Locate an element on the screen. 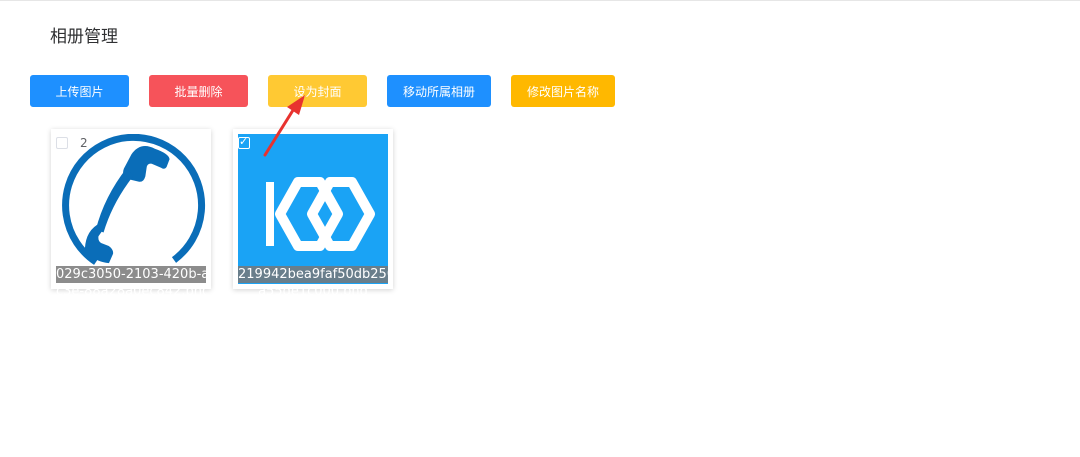  photo-checkbox: ✓ is located at coordinates (244, 142).